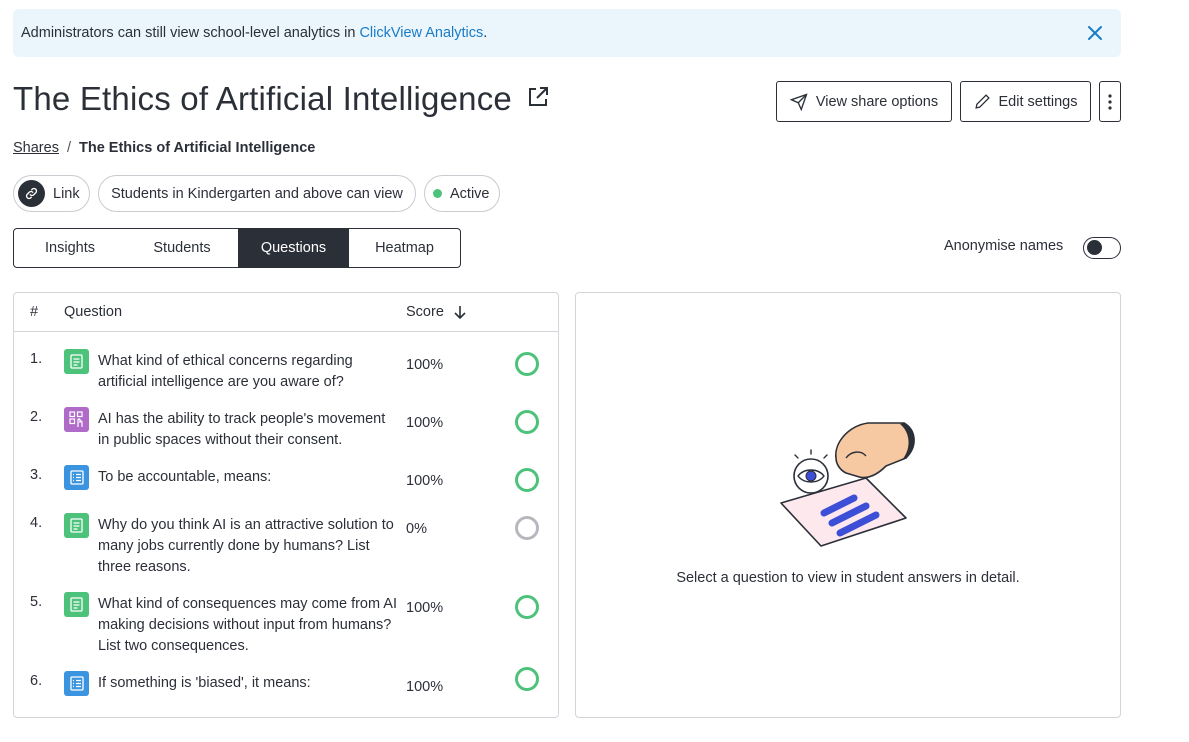  Describe the element at coordinates (1038, 101) in the screenshot. I see `edit-settings-label: Edit settings` at that location.